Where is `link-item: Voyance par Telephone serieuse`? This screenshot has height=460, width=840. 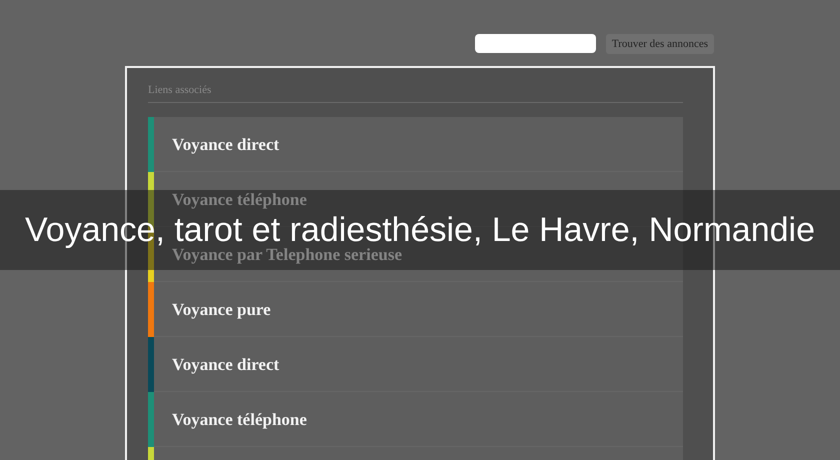 link-item: Voyance par Telephone serieuse is located at coordinates (287, 254).